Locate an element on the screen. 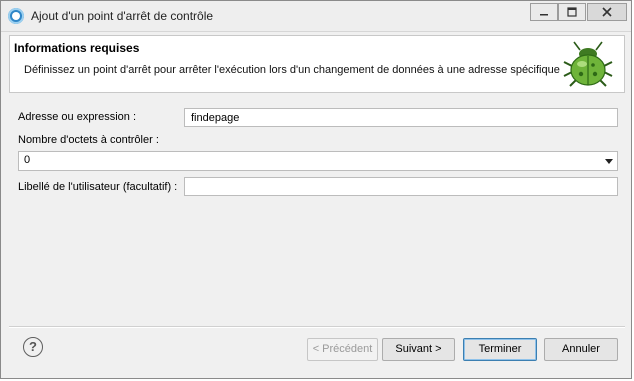 The image size is (634, 381). bytes-label: Nombre d'octets à contrôler : is located at coordinates (88, 140).